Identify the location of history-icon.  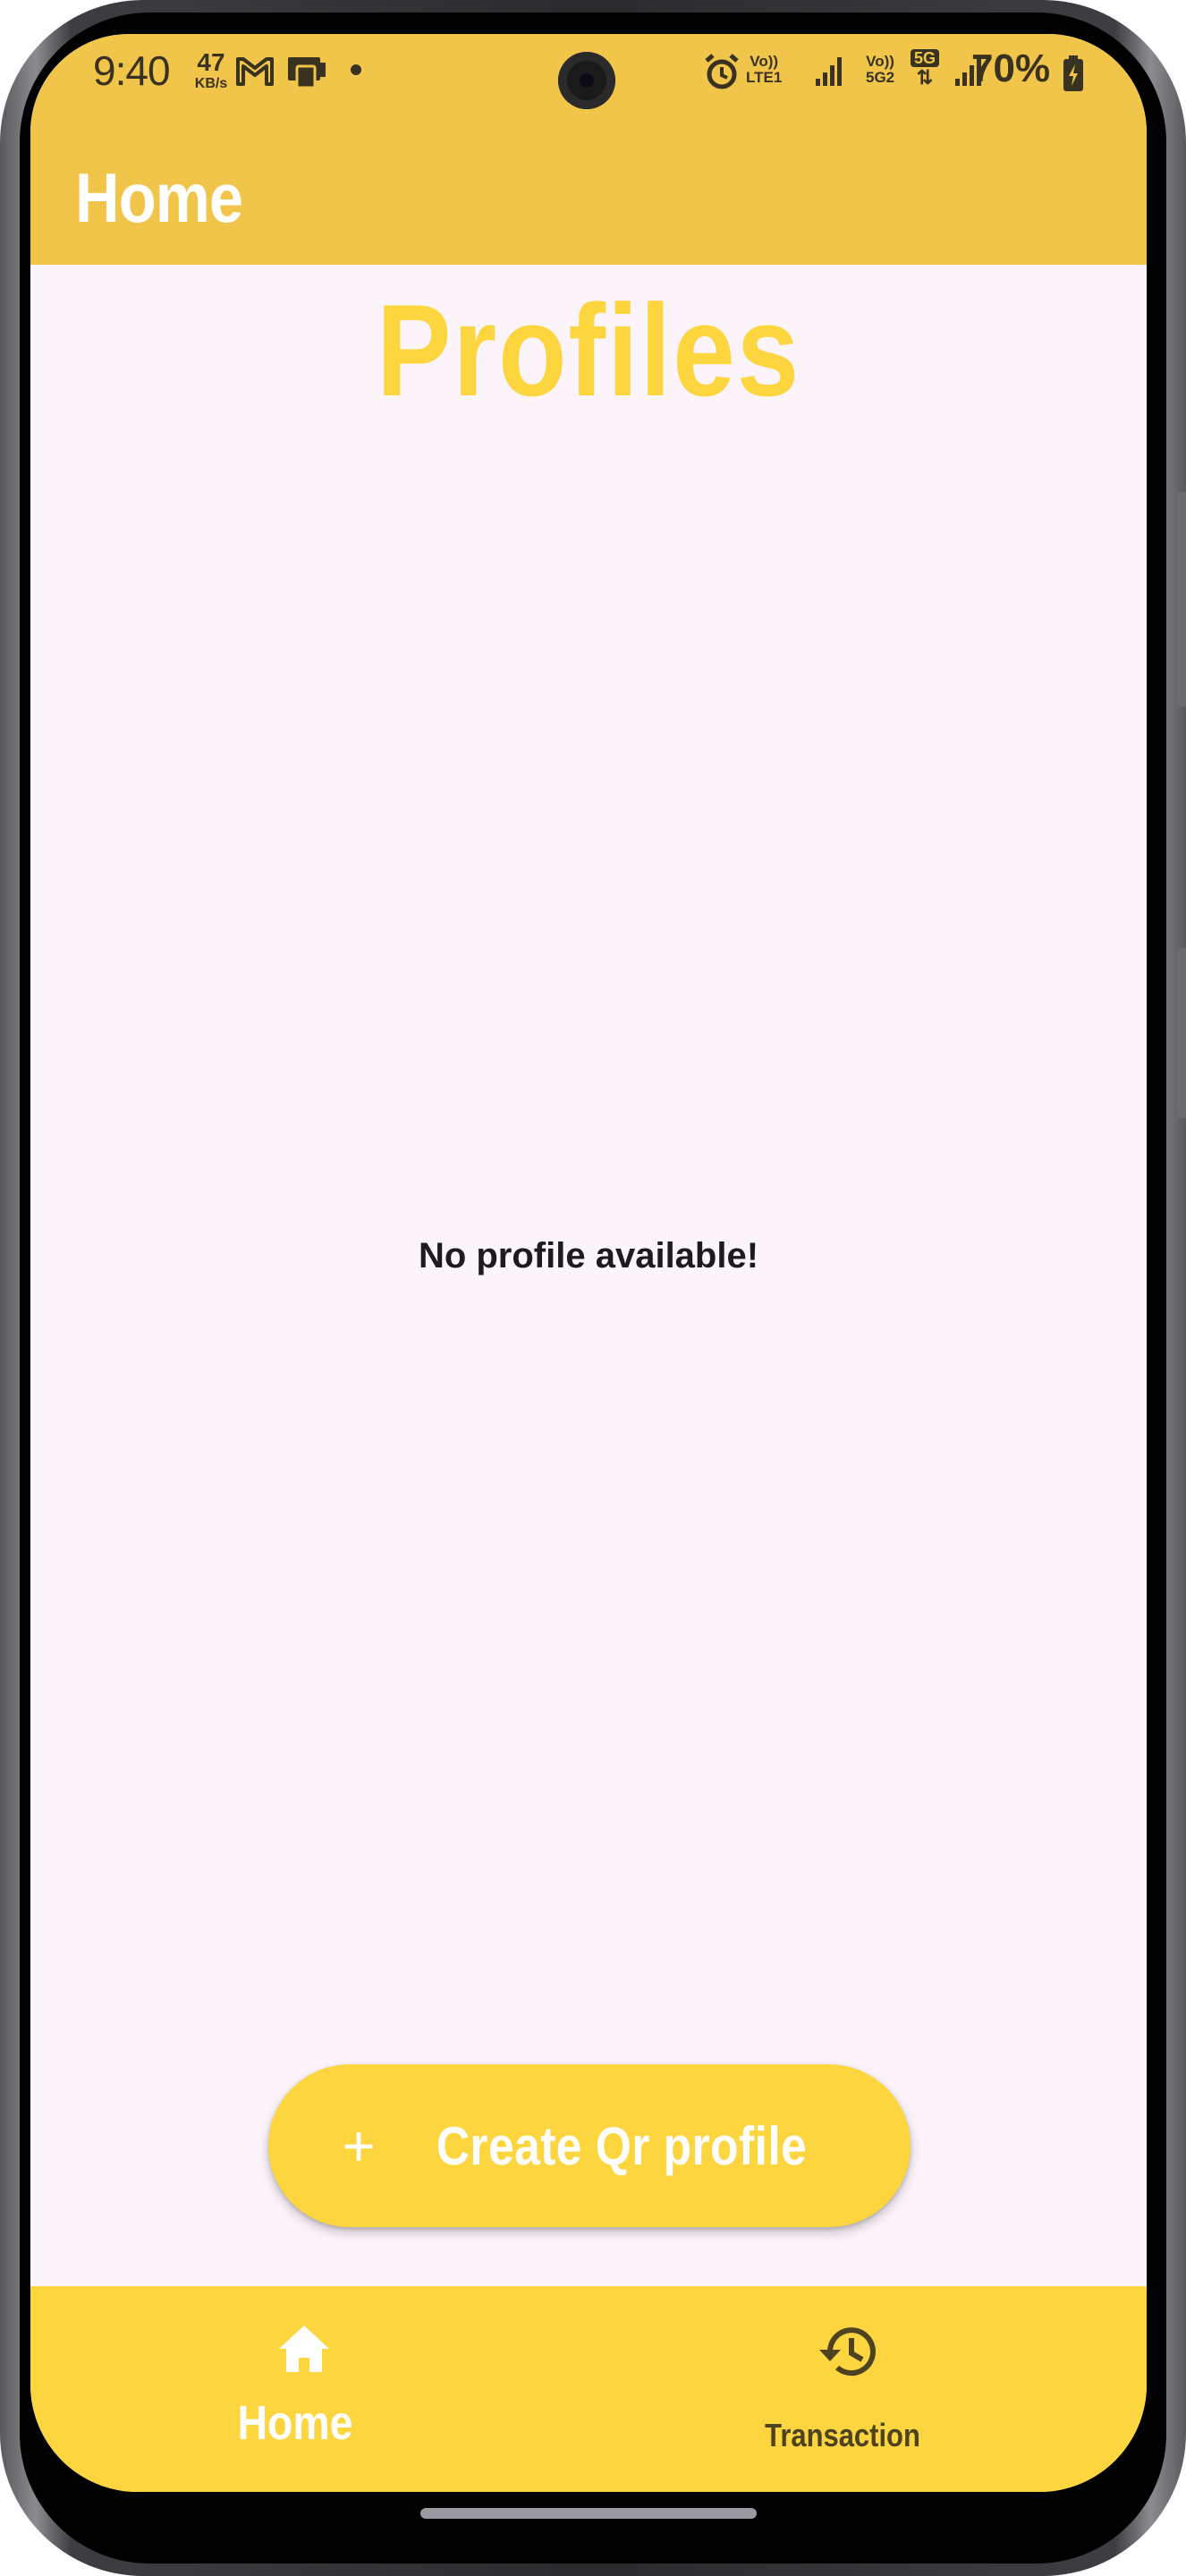
(846, 2353).